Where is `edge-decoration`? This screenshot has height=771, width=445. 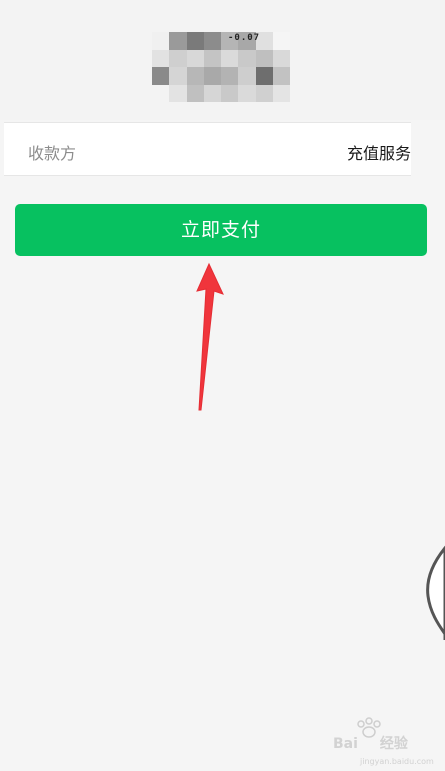
edge-decoration is located at coordinates (435, 592).